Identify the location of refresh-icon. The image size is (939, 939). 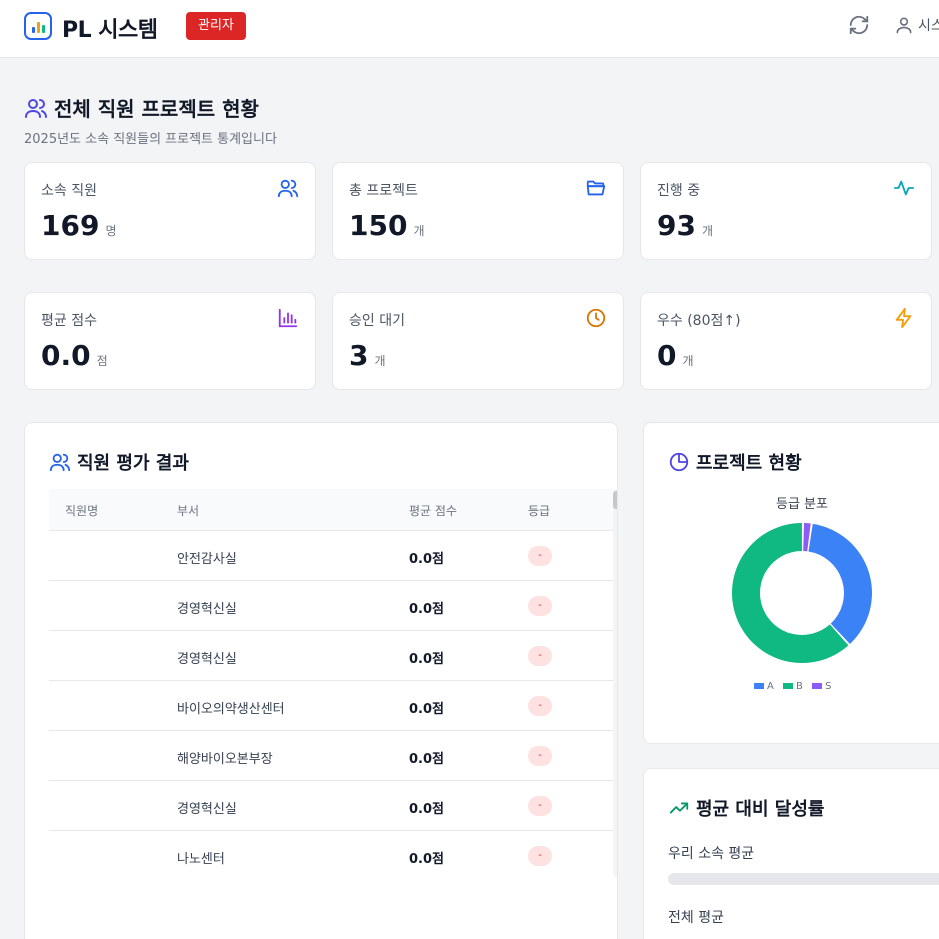
(859, 25).